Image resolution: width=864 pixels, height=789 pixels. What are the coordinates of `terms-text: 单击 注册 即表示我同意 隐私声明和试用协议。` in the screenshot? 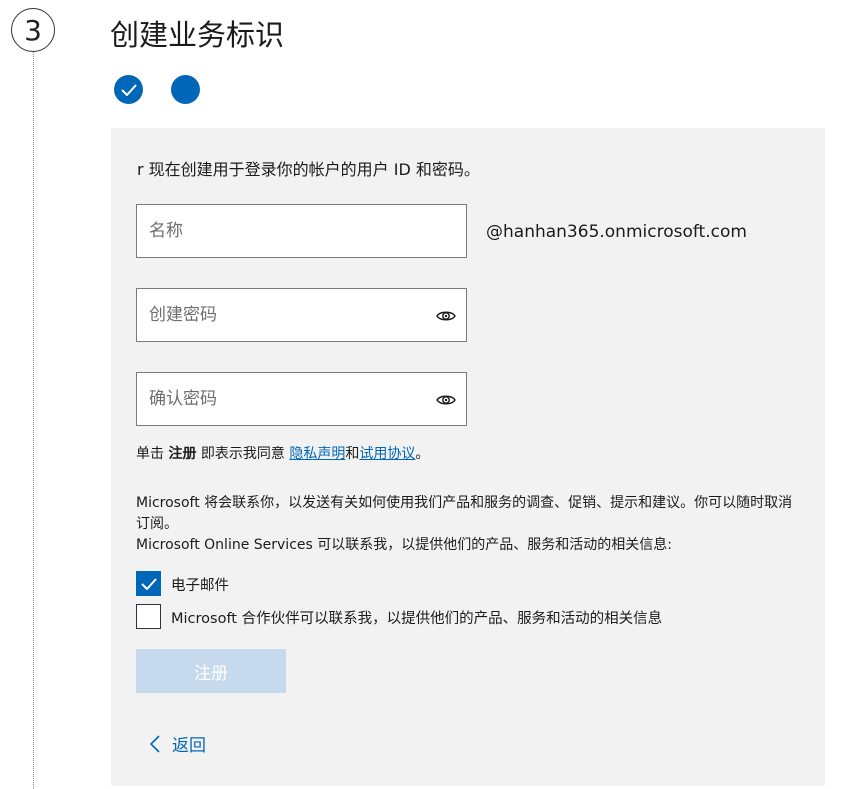 It's located at (282, 453).